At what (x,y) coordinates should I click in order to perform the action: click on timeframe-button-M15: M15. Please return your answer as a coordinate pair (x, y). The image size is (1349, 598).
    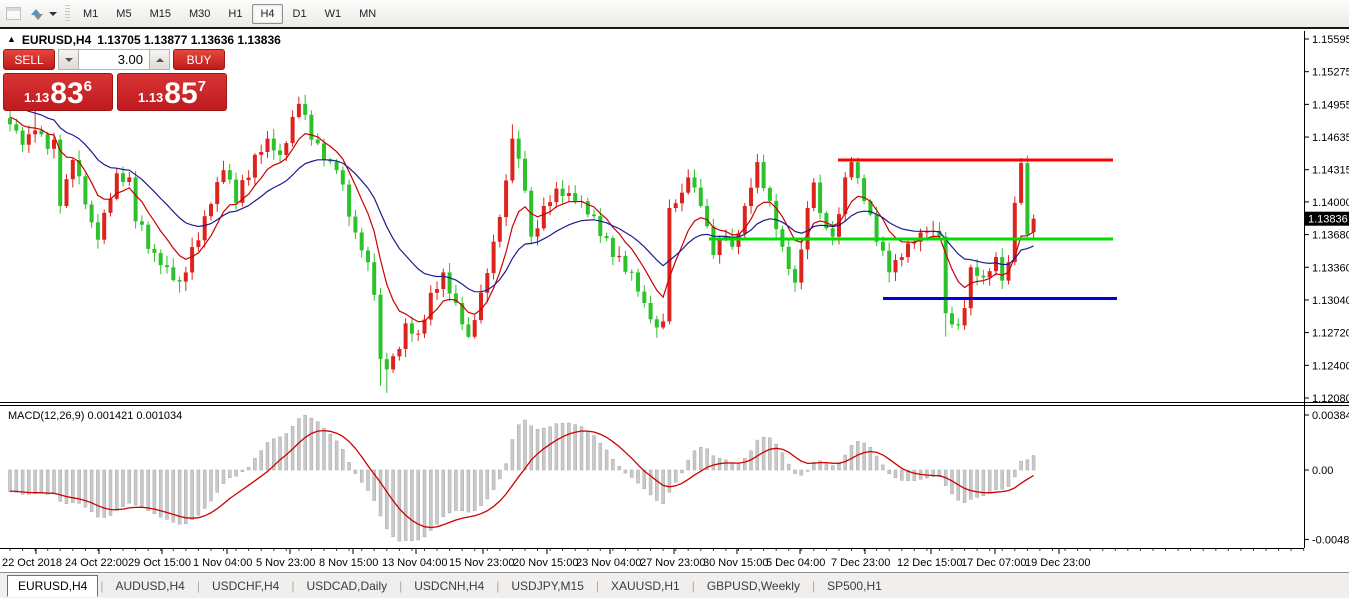
    Looking at the image, I should click on (160, 14).